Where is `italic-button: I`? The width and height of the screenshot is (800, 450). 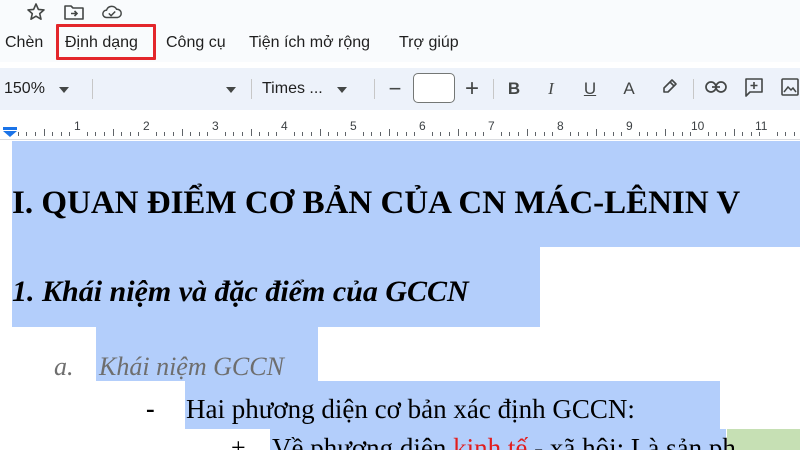 italic-button: I is located at coordinates (551, 89).